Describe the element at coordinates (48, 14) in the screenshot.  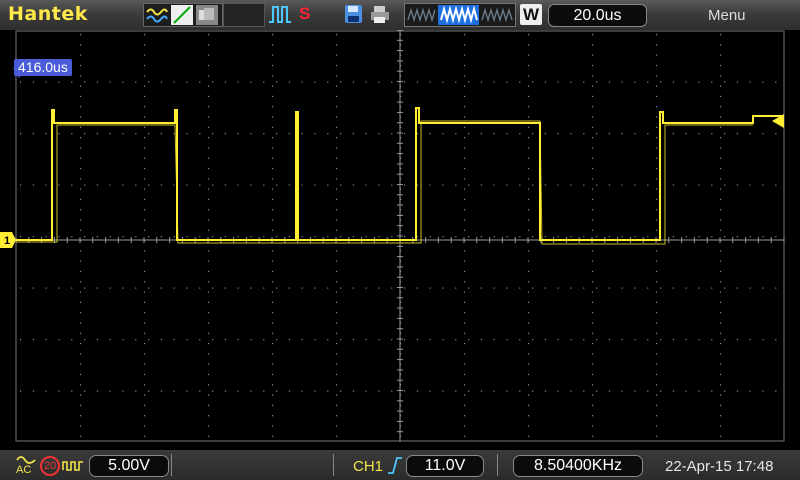
I see `brand-logo: Hantek` at that location.